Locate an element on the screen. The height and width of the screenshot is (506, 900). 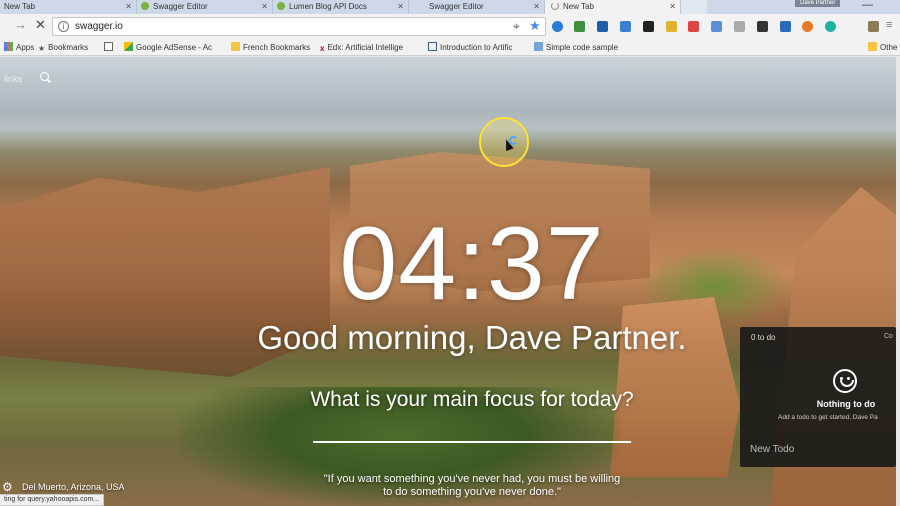
bookmark-simple-code-sample: Simple code sample is located at coordinates (576, 47).